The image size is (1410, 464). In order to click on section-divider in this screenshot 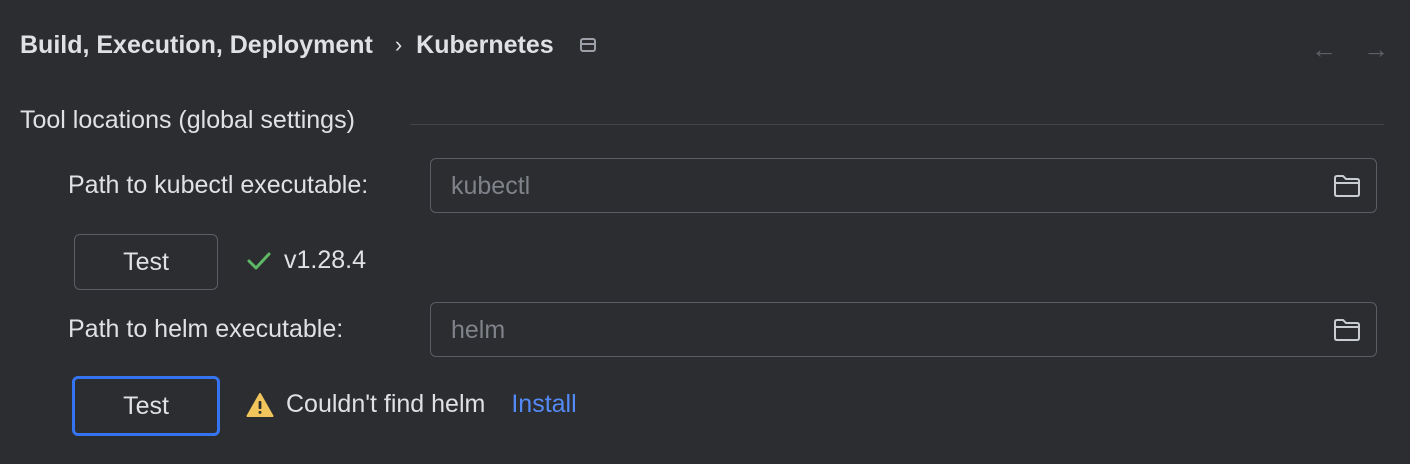, I will do `click(897, 124)`.